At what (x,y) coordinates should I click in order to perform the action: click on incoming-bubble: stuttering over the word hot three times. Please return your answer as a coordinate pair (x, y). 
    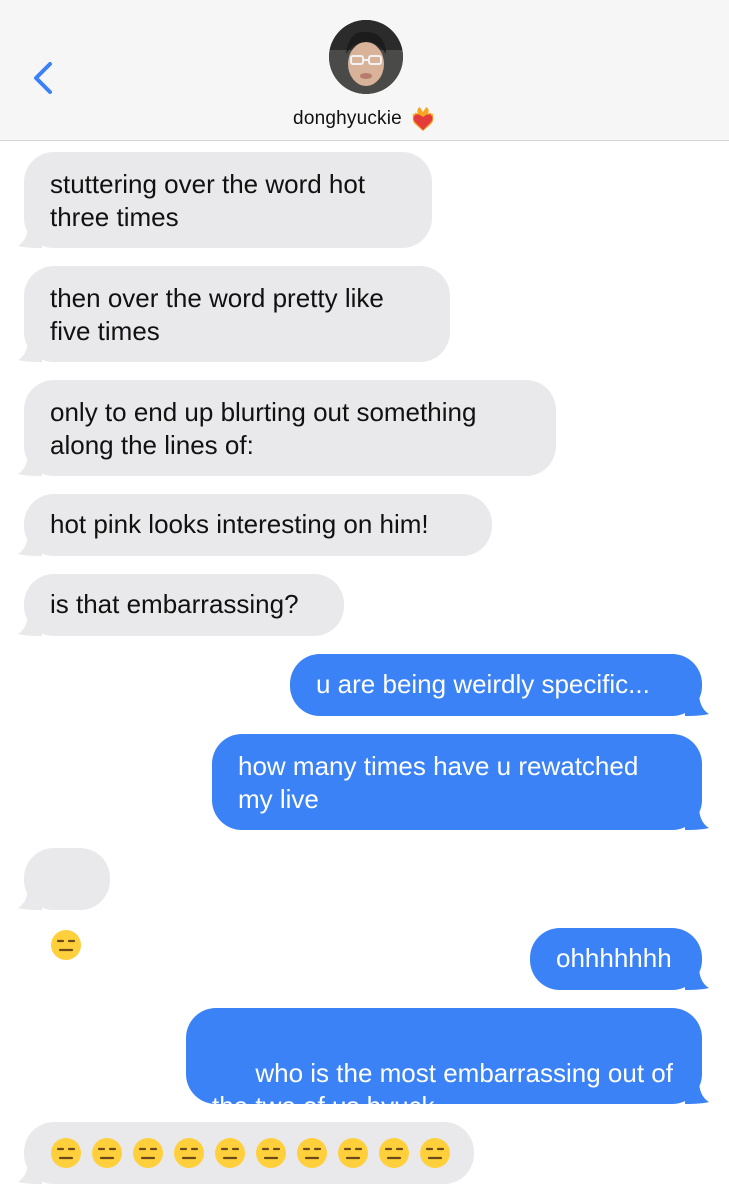
    Looking at the image, I should click on (228, 200).